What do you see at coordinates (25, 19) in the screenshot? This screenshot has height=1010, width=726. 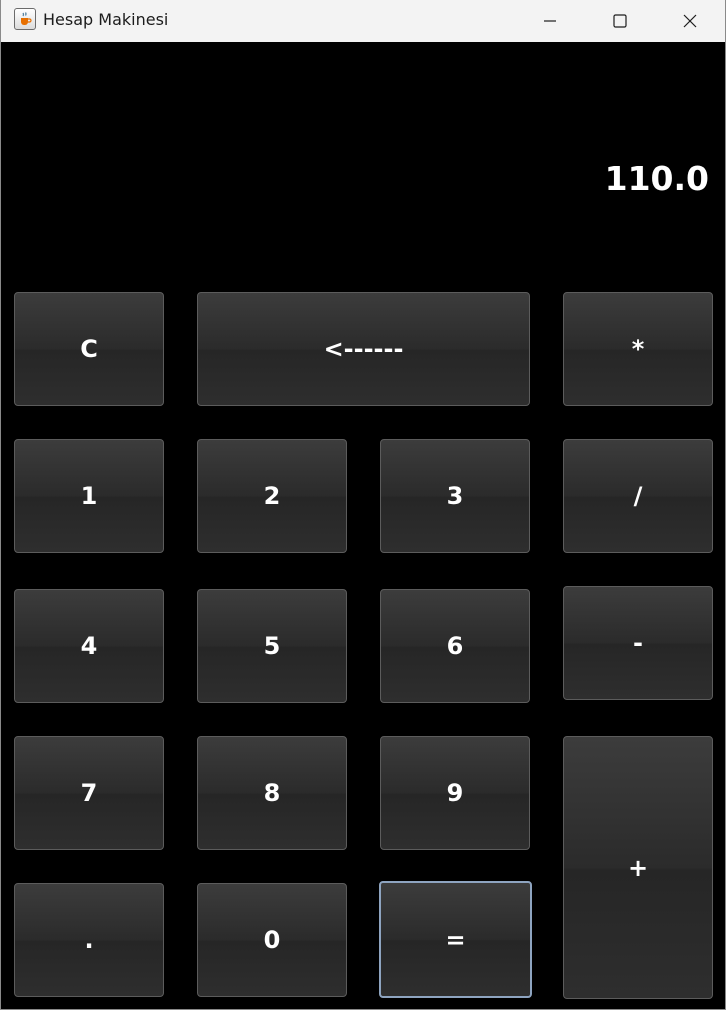 I see `java-cup-icon` at bounding box center [25, 19].